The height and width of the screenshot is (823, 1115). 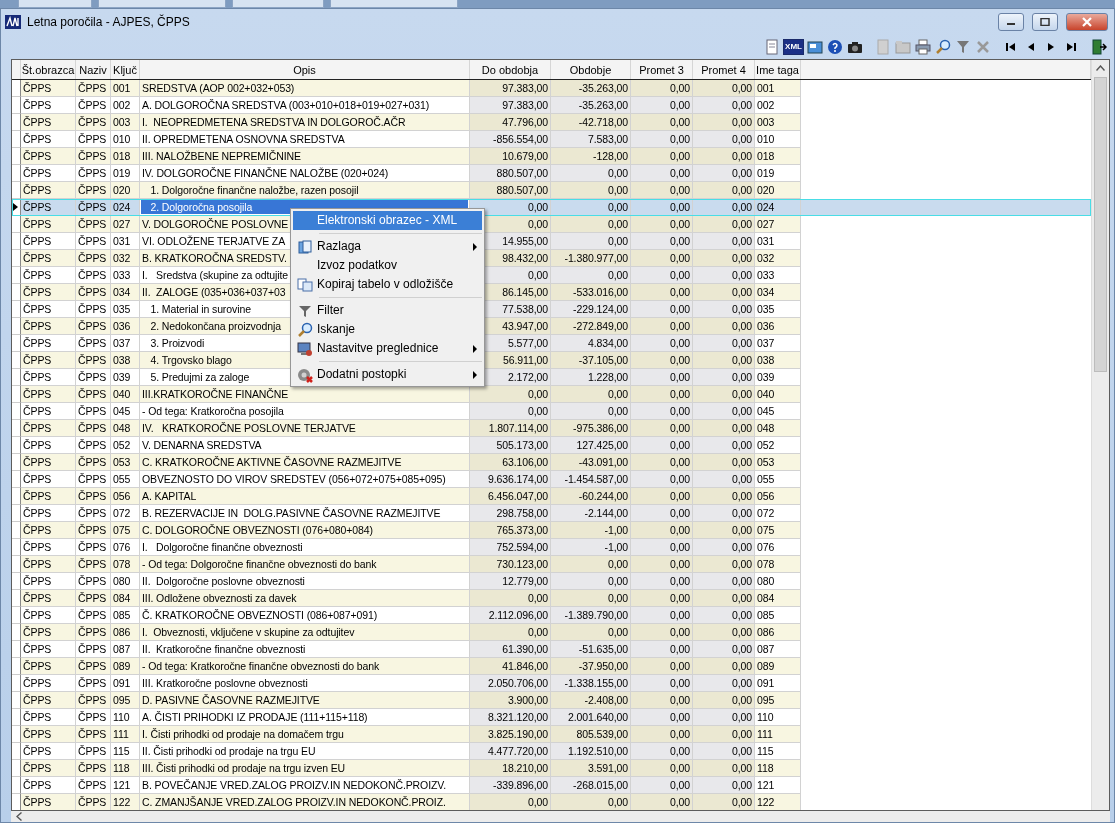 I want to click on table-cell: 1.228,00, so click(x=591, y=377).